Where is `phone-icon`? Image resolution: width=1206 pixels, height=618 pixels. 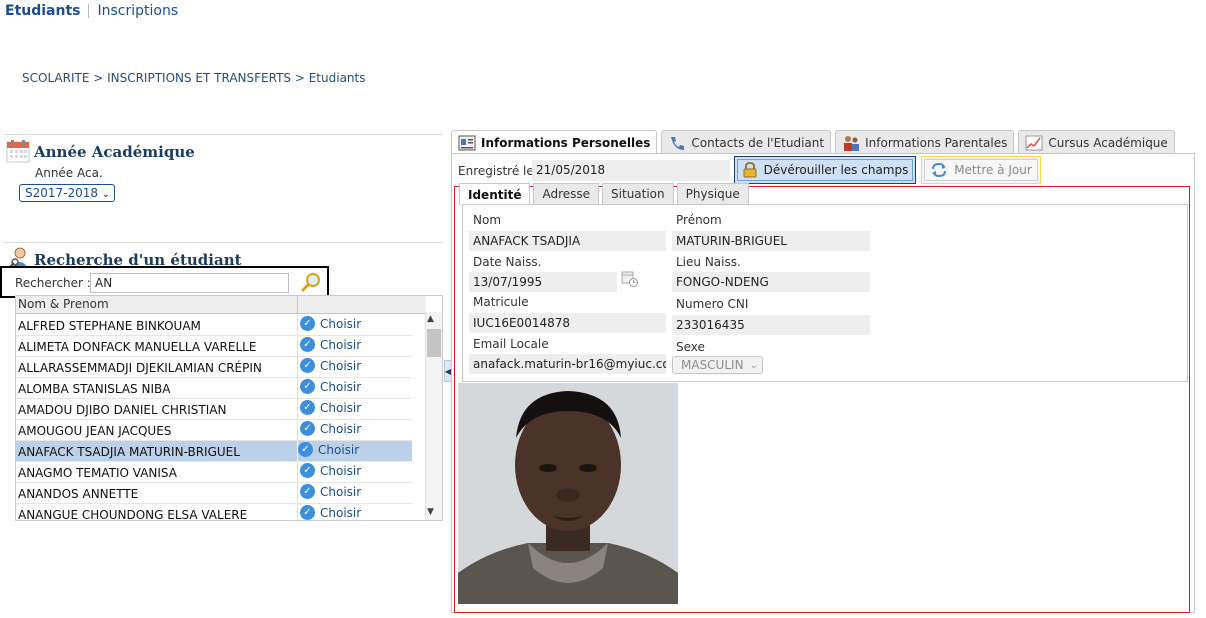 phone-icon is located at coordinates (678, 143).